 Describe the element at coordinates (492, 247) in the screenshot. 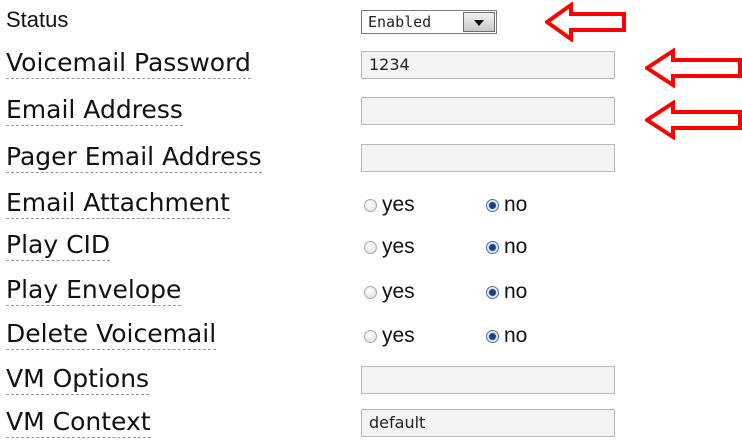

I see `play-cid-no-radio` at that location.